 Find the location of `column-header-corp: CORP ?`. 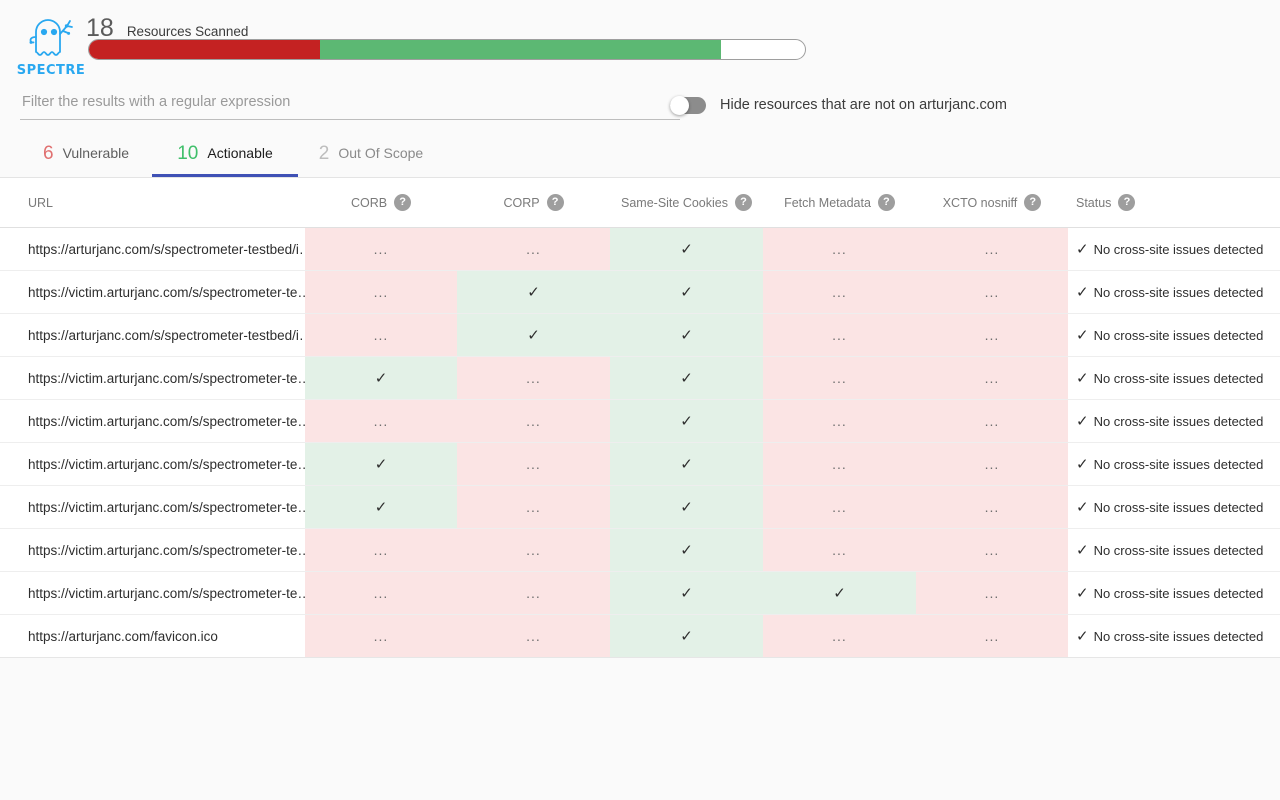

column-header-corp: CORP ? is located at coordinates (533, 202).